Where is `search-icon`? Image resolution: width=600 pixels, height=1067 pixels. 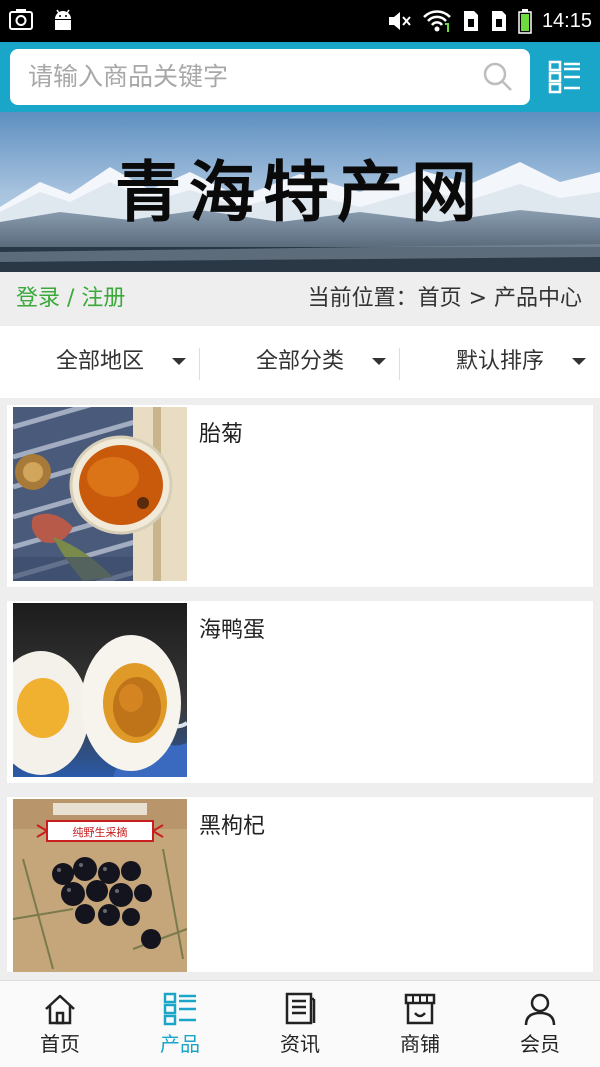 search-icon is located at coordinates (498, 77).